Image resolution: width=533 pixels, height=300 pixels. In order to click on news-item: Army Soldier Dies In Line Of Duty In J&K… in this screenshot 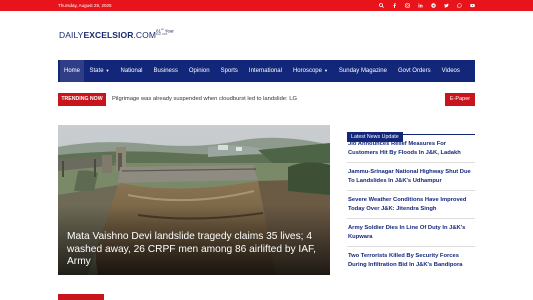, I will do `click(411, 233)`.